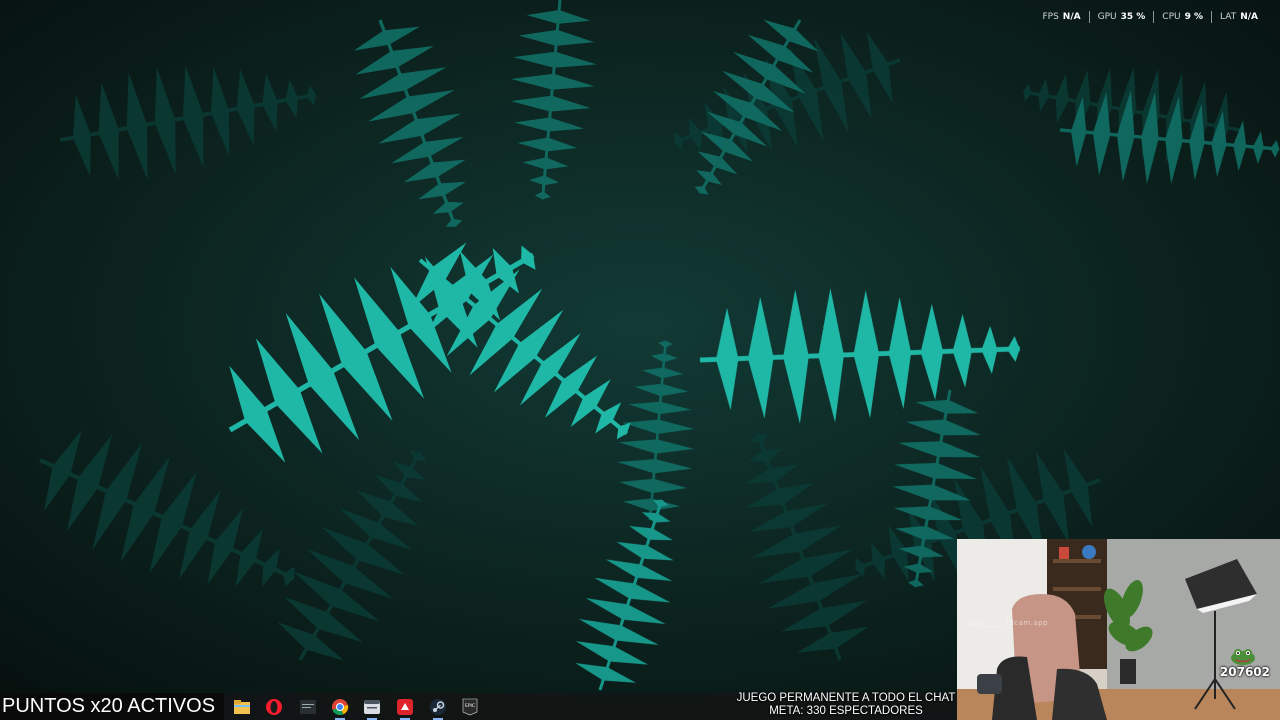 The height and width of the screenshot is (720, 1280). What do you see at coordinates (1133, 17) in the screenshot?
I see `gpu-value: 35 %` at bounding box center [1133, 17].